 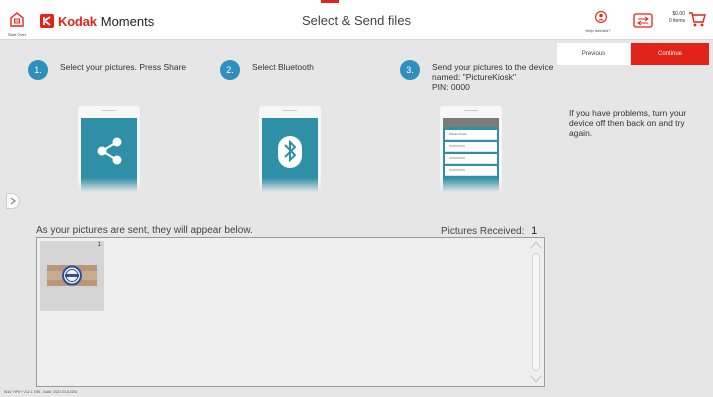 I want to click on scroll-up-icon, so click(x=536, y=245).